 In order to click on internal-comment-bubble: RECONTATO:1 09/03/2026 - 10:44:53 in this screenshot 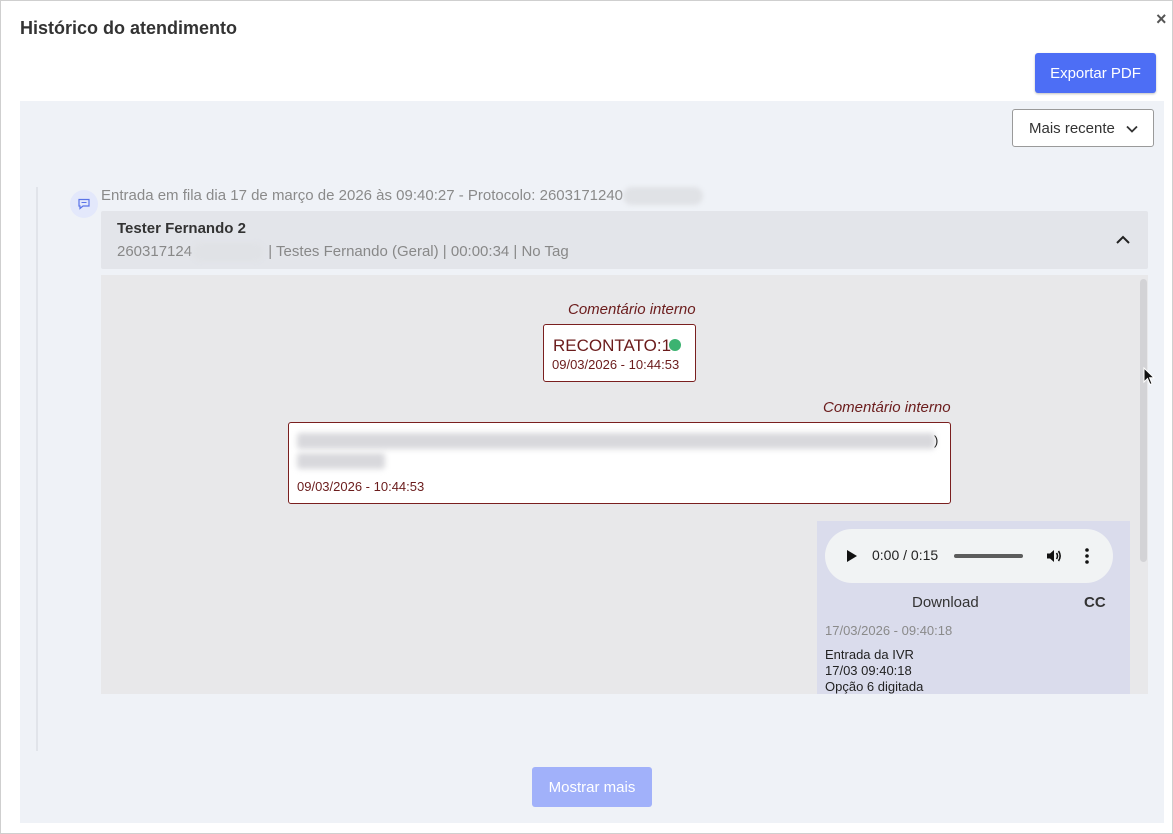, I will do `click(619, 353)`.